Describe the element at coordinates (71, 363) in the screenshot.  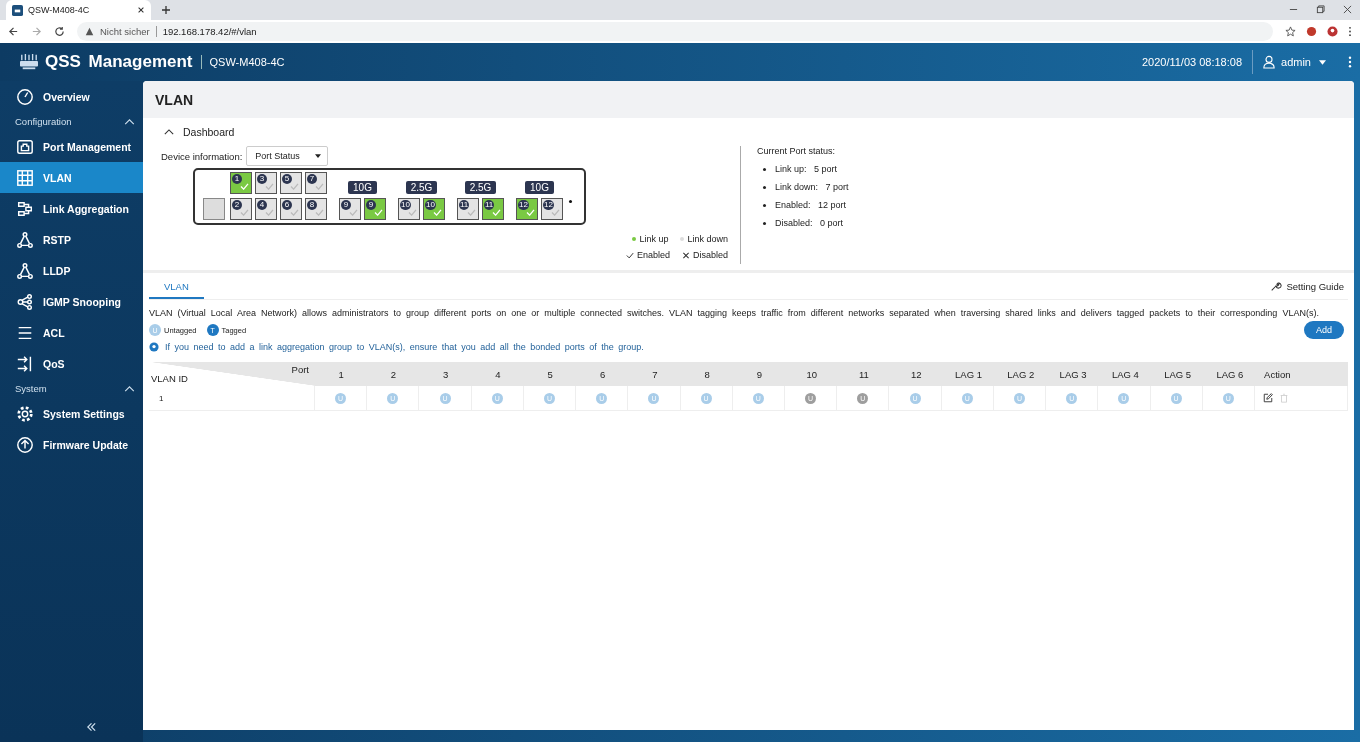
I see `sidebar-item: QoS` at that location.